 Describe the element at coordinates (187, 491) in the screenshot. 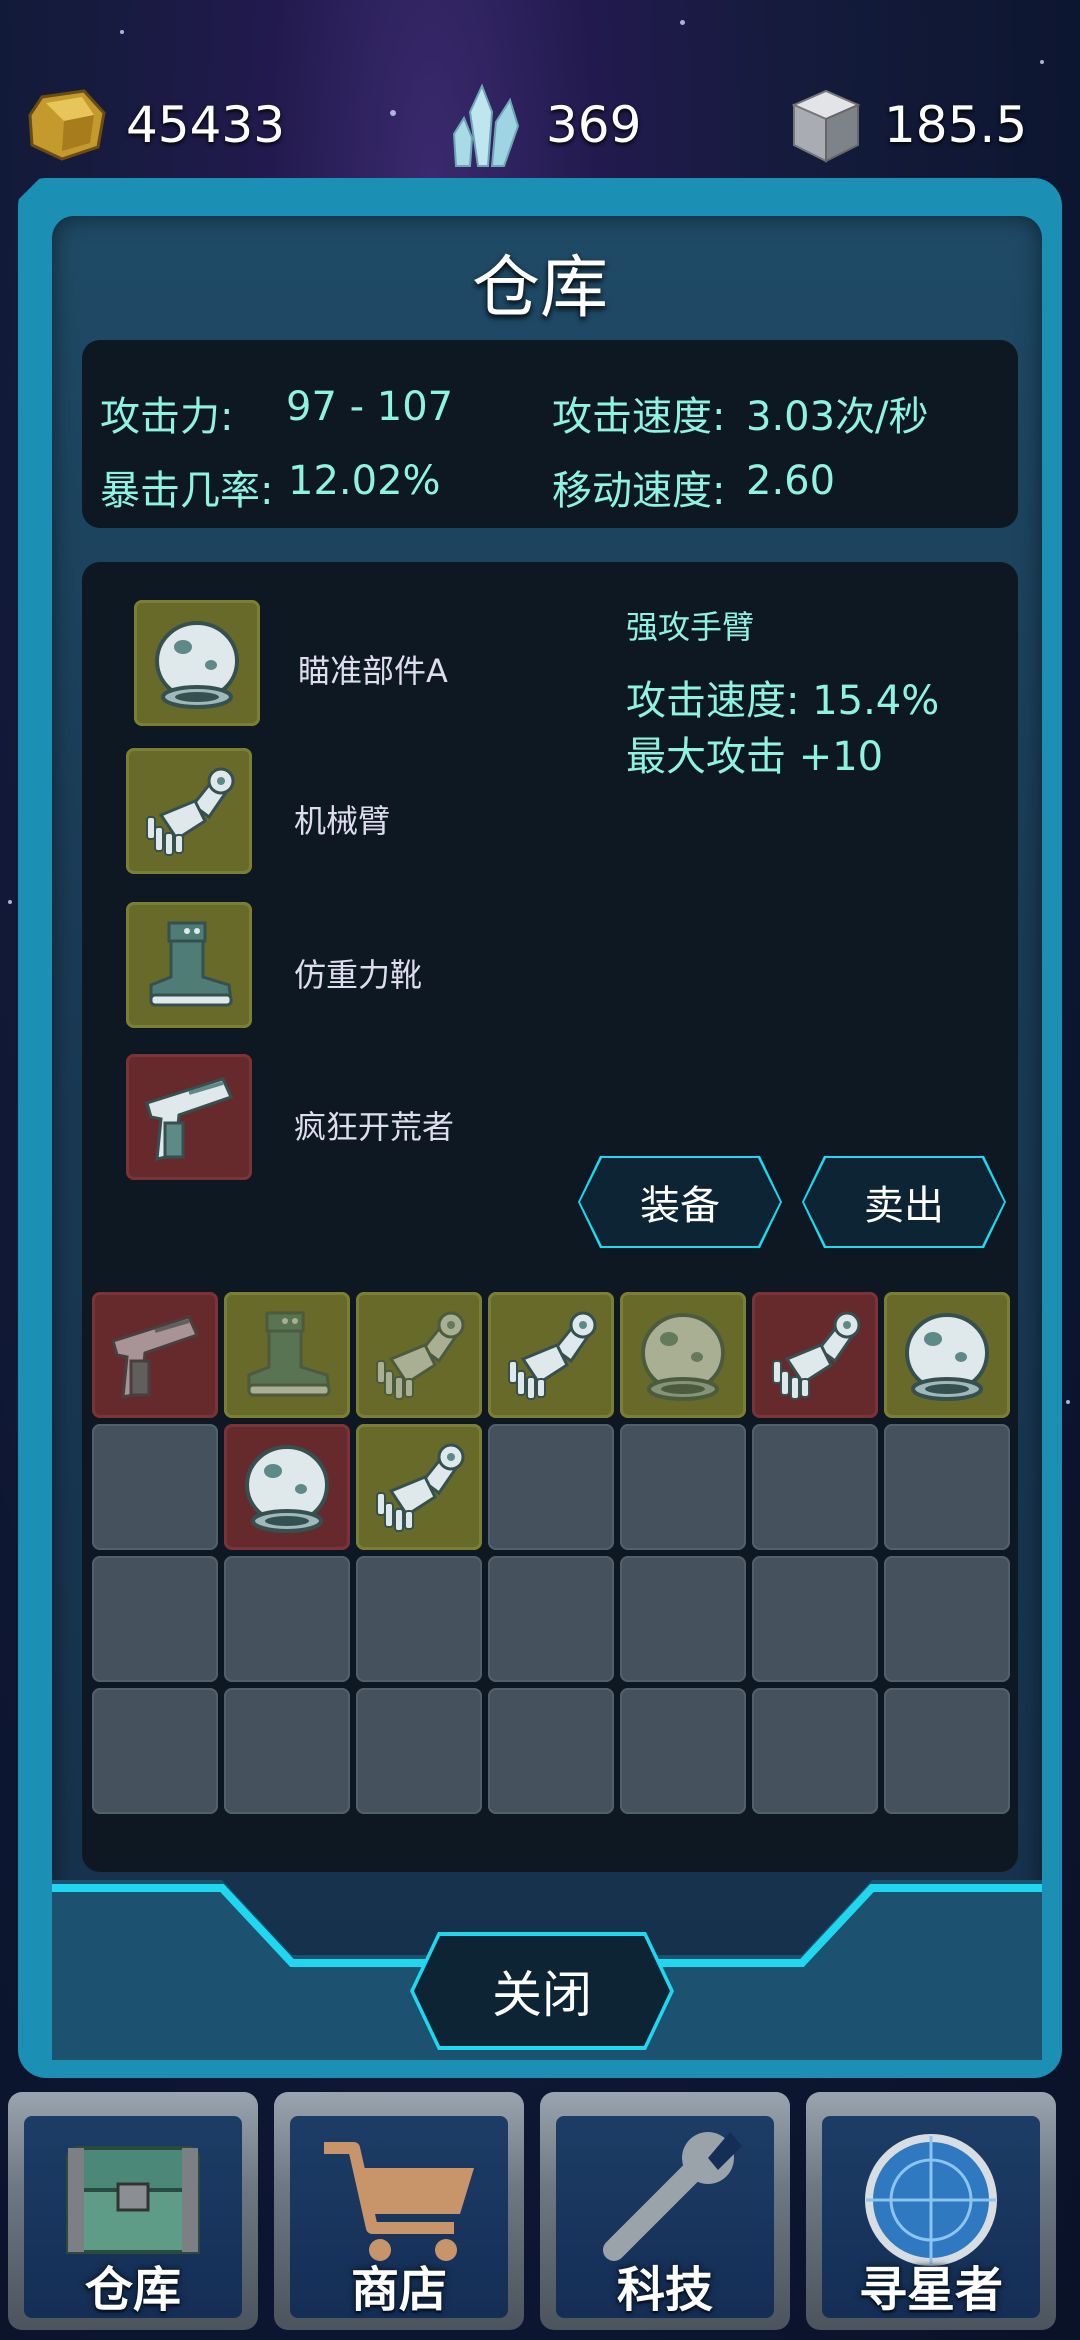

I see `crit-label: 暴击几率:` at that location.